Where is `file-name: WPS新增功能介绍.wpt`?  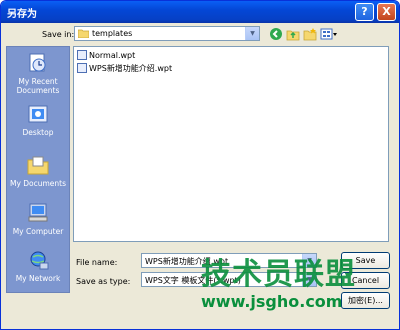 file-name: WPS新增功能介绍.wpt is located at coordinates (131, 68).